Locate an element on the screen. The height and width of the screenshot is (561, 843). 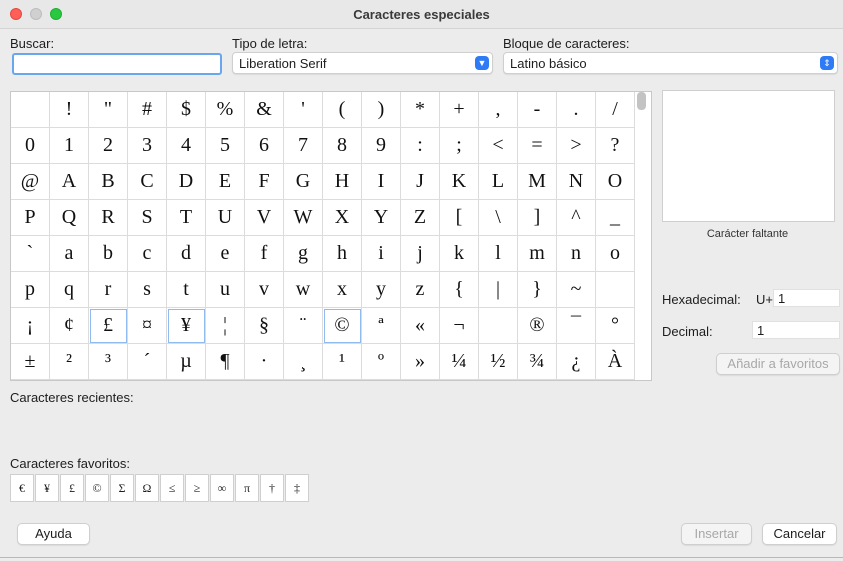
char-cell: v is located at coordinates (264, 290).